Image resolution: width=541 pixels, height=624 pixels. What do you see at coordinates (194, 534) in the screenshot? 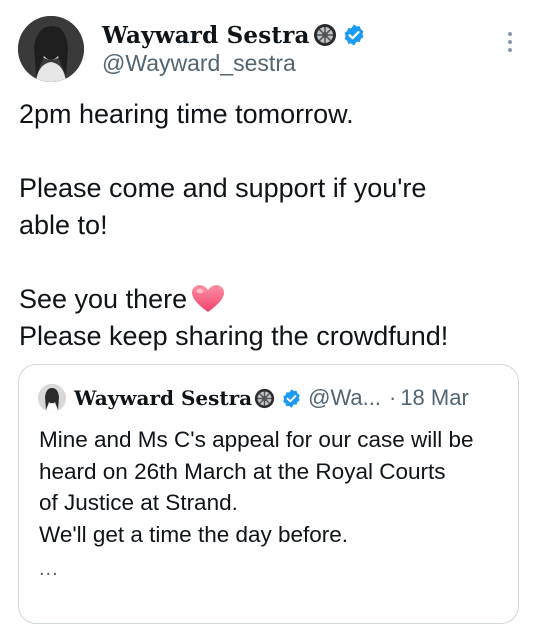
I see `quoted-line: We'll get a time the day before.` at bounding box center [194, 534].